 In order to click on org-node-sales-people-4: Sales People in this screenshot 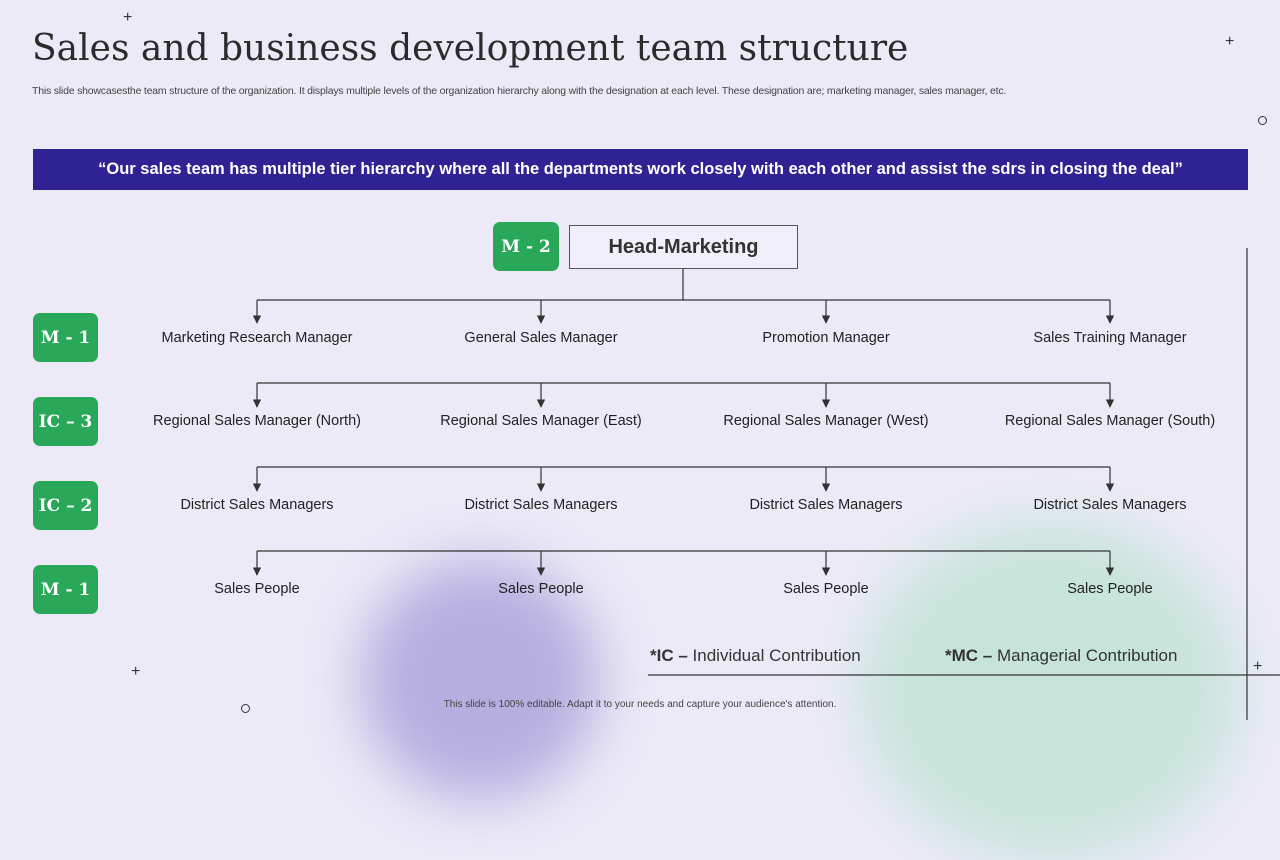, I will do `click(1110, 589)`.